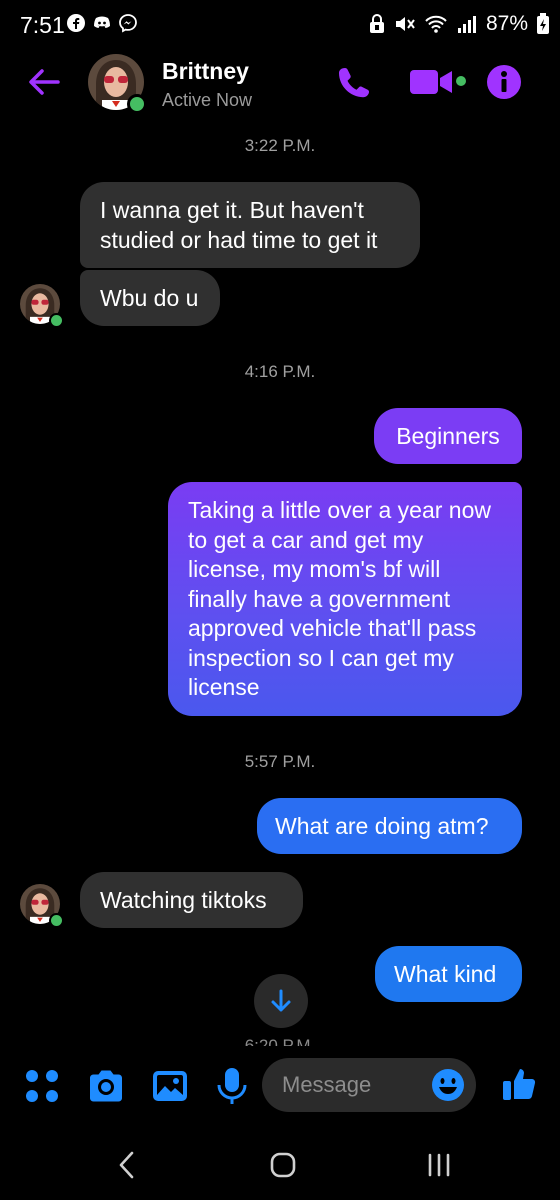  What do you see at coordinates (150, 298) in the screenshot?
I see `incoming-message: Wbu do u` at bounding box center [150, 298].